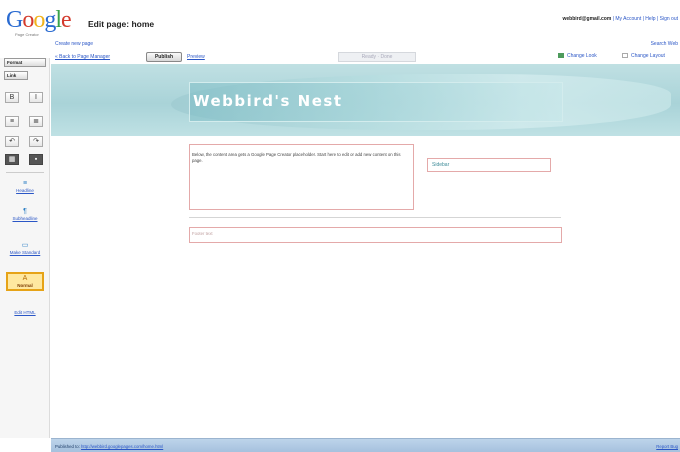 The height and width of the screenshot is (452, 680). I want to click on footer-divider, so click(375, 217).